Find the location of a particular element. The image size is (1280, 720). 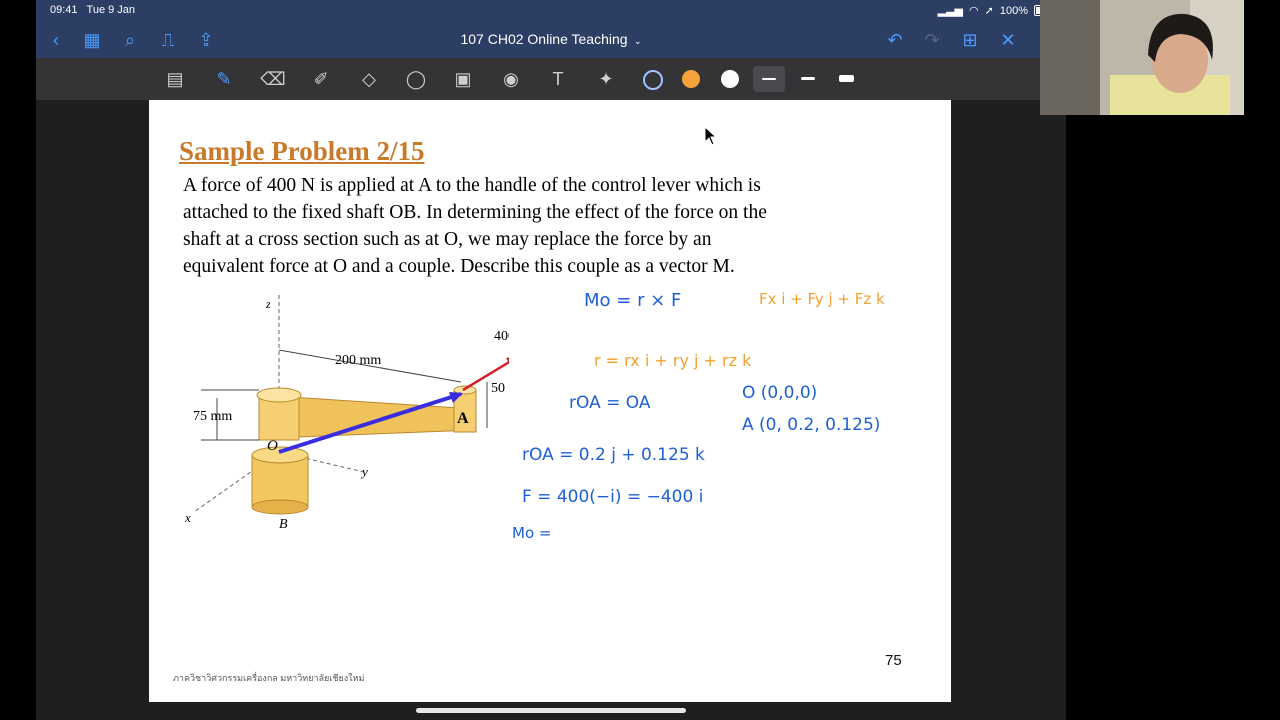

pen-icon: ✎ is located at coordinates (224, 79).